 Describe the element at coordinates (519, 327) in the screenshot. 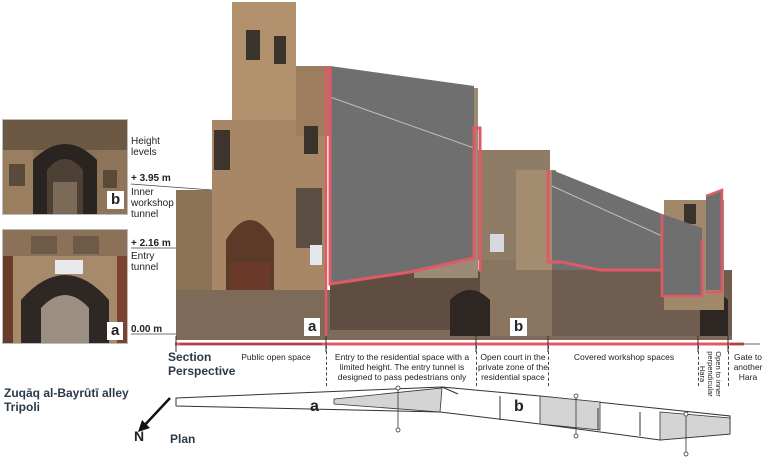

I see `marker-b-section: b` at that location.